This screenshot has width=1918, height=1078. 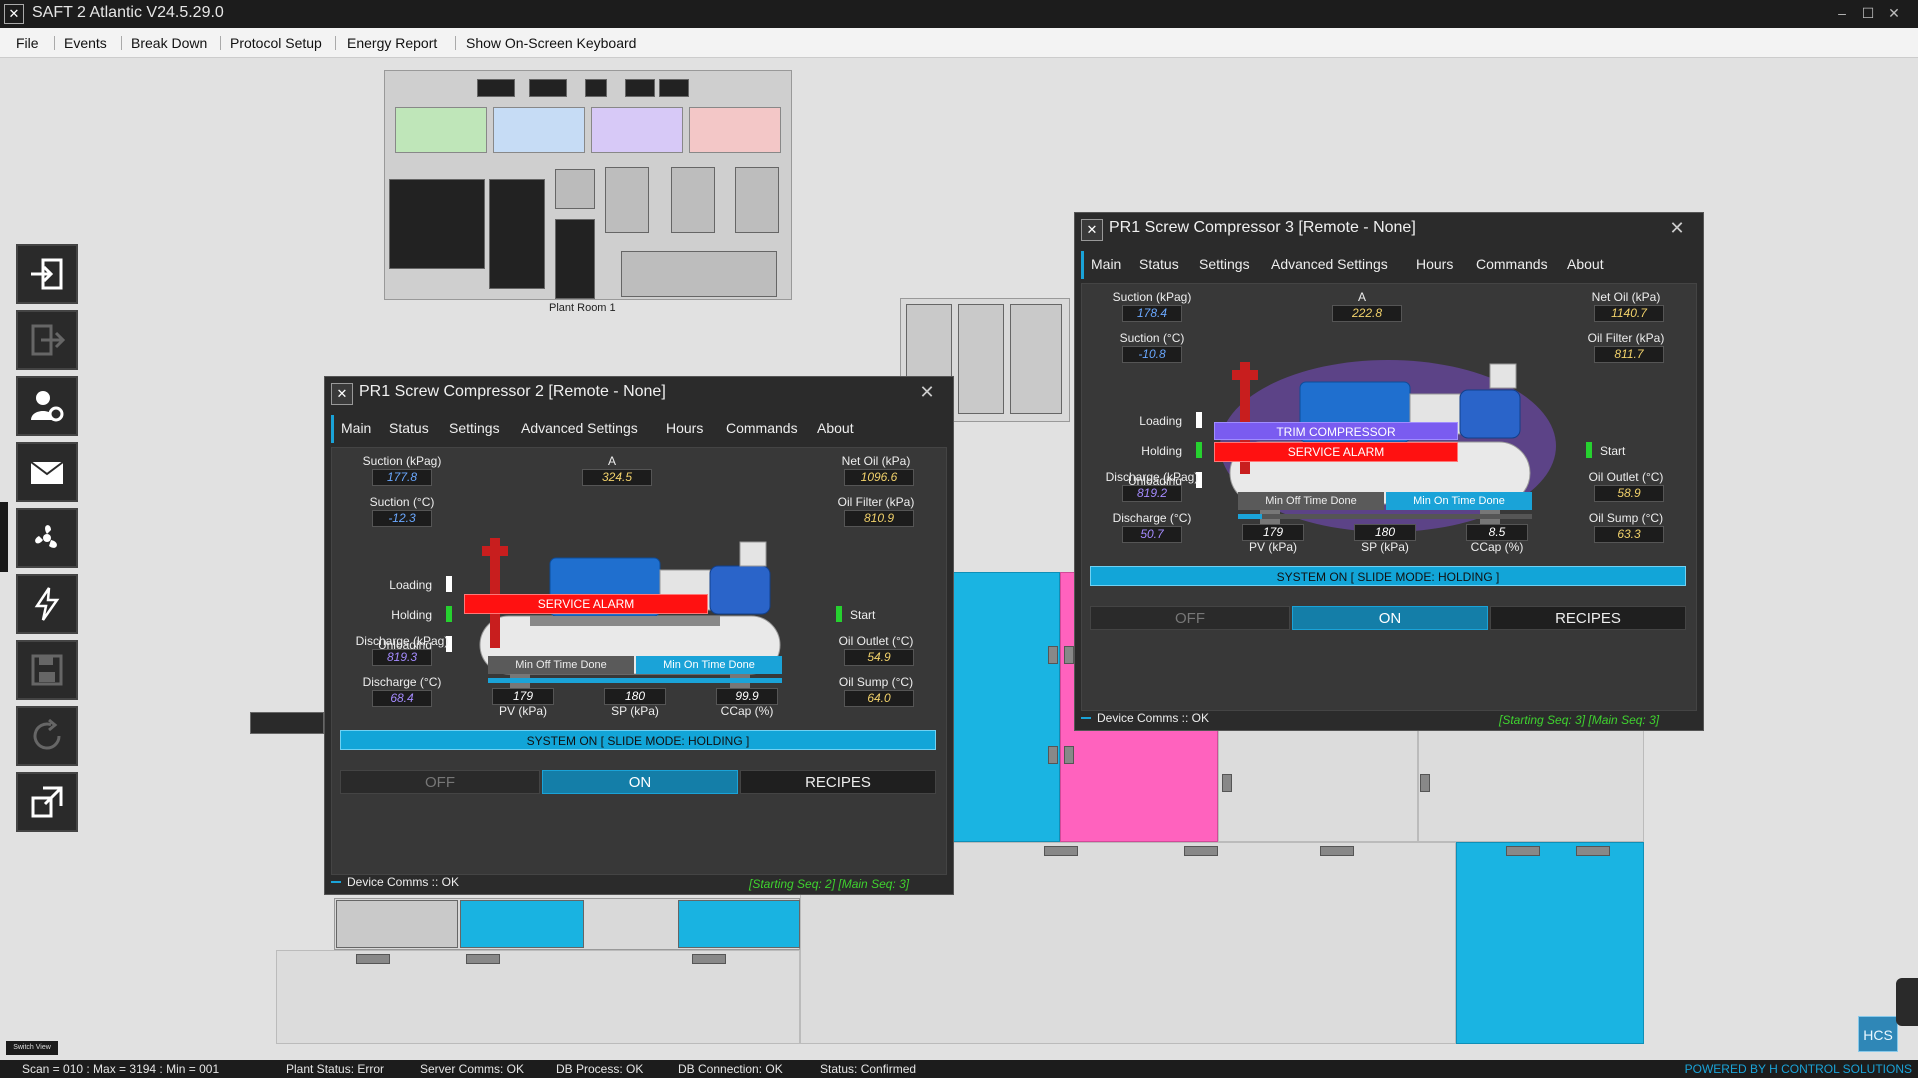 I want to click on app-logo-icon: ✕, so click(x=1092, y=230).